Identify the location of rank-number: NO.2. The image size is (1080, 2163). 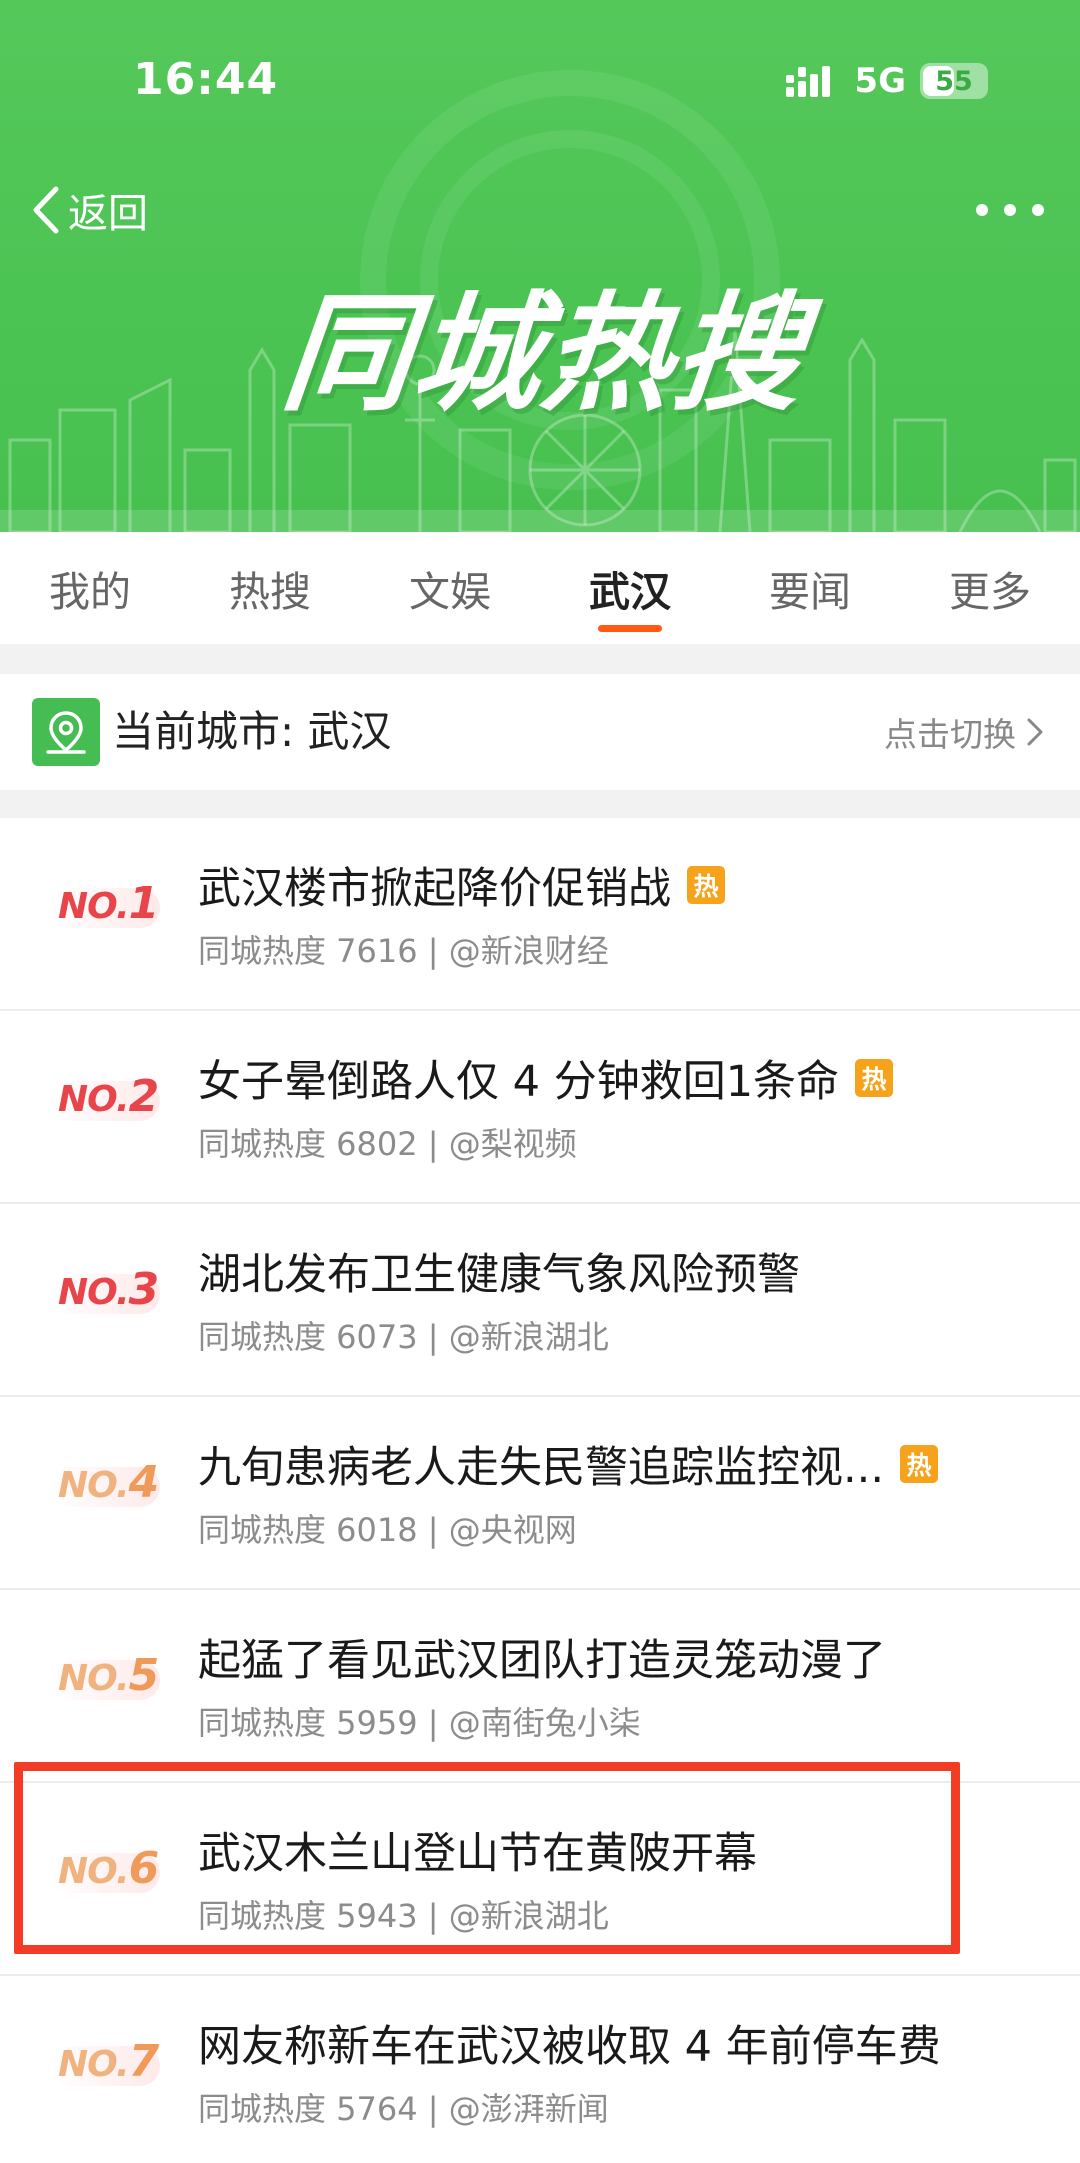
(109, 1106).